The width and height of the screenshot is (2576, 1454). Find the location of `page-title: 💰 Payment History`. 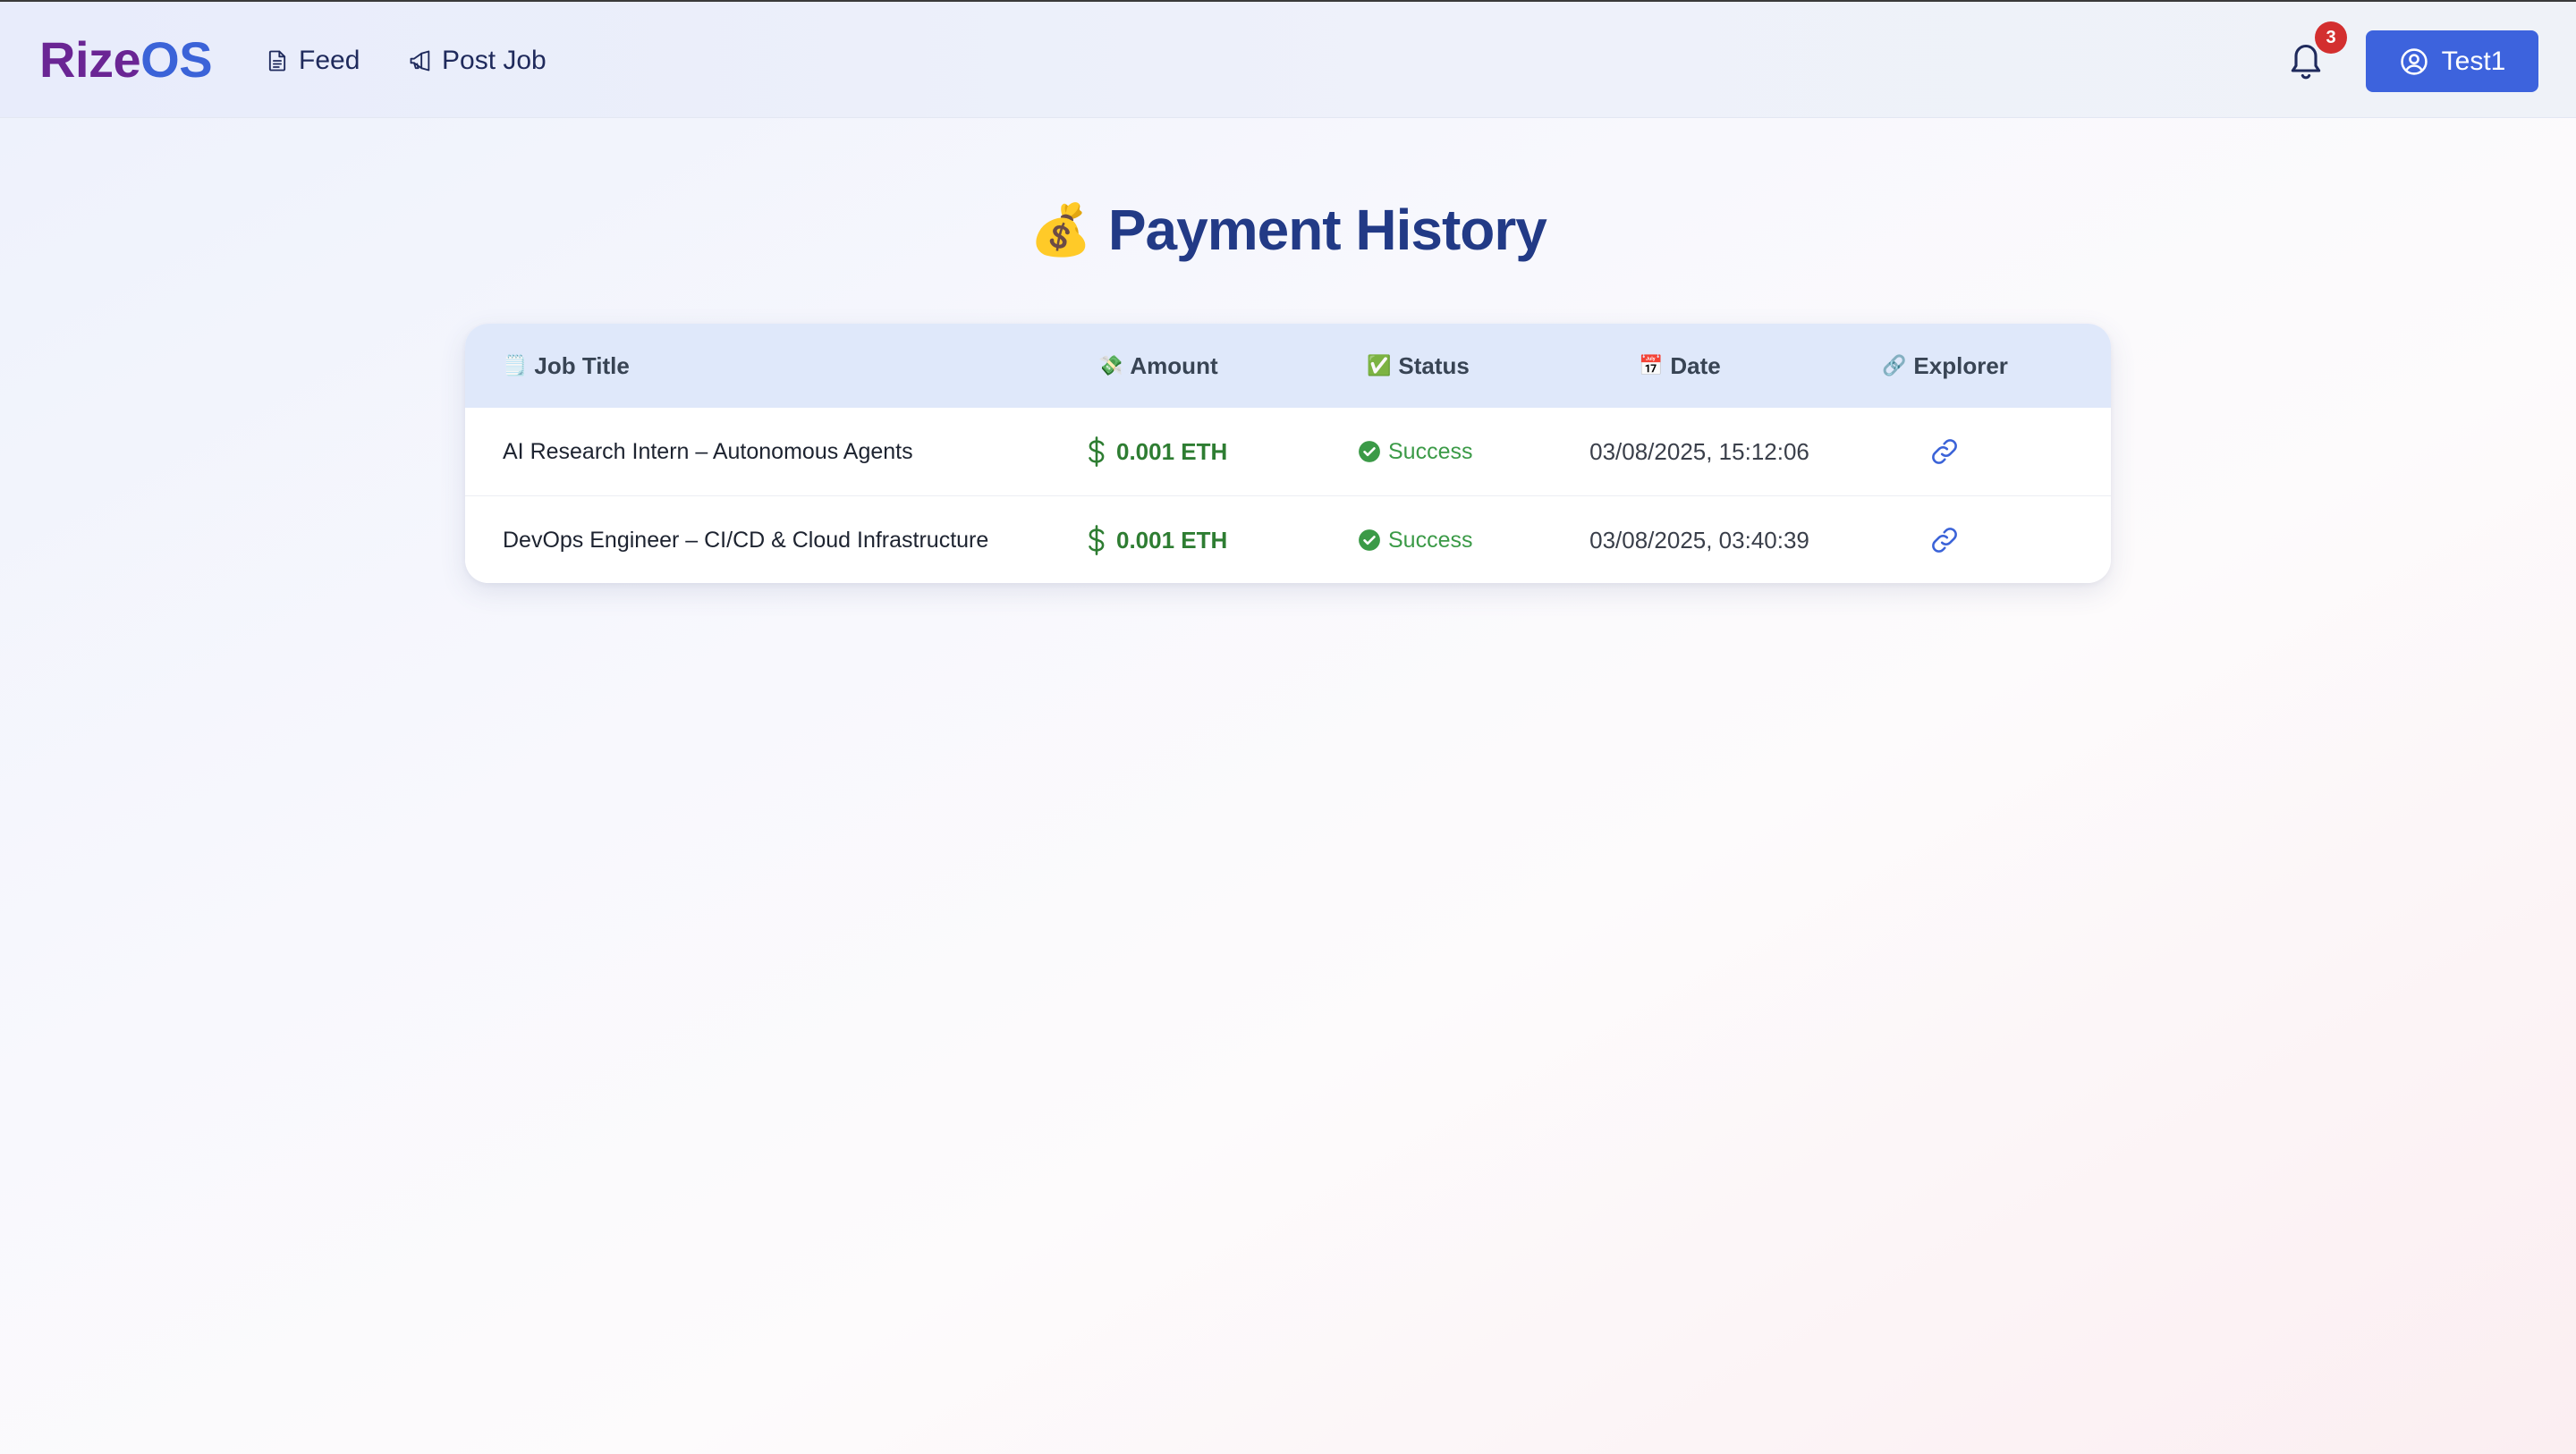

page-title: 💰 Payment History is located at coordinates (1288, 230).